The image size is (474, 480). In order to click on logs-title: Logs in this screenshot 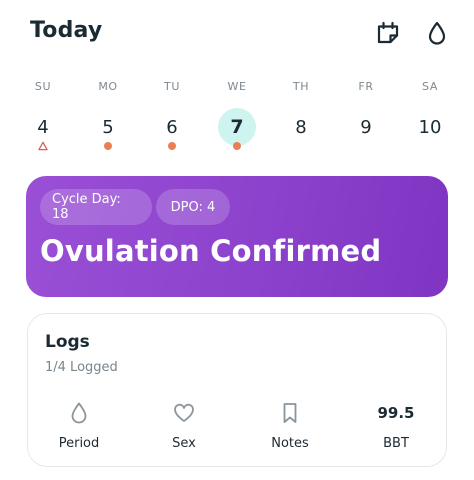, I will do `click(67, 342)`.